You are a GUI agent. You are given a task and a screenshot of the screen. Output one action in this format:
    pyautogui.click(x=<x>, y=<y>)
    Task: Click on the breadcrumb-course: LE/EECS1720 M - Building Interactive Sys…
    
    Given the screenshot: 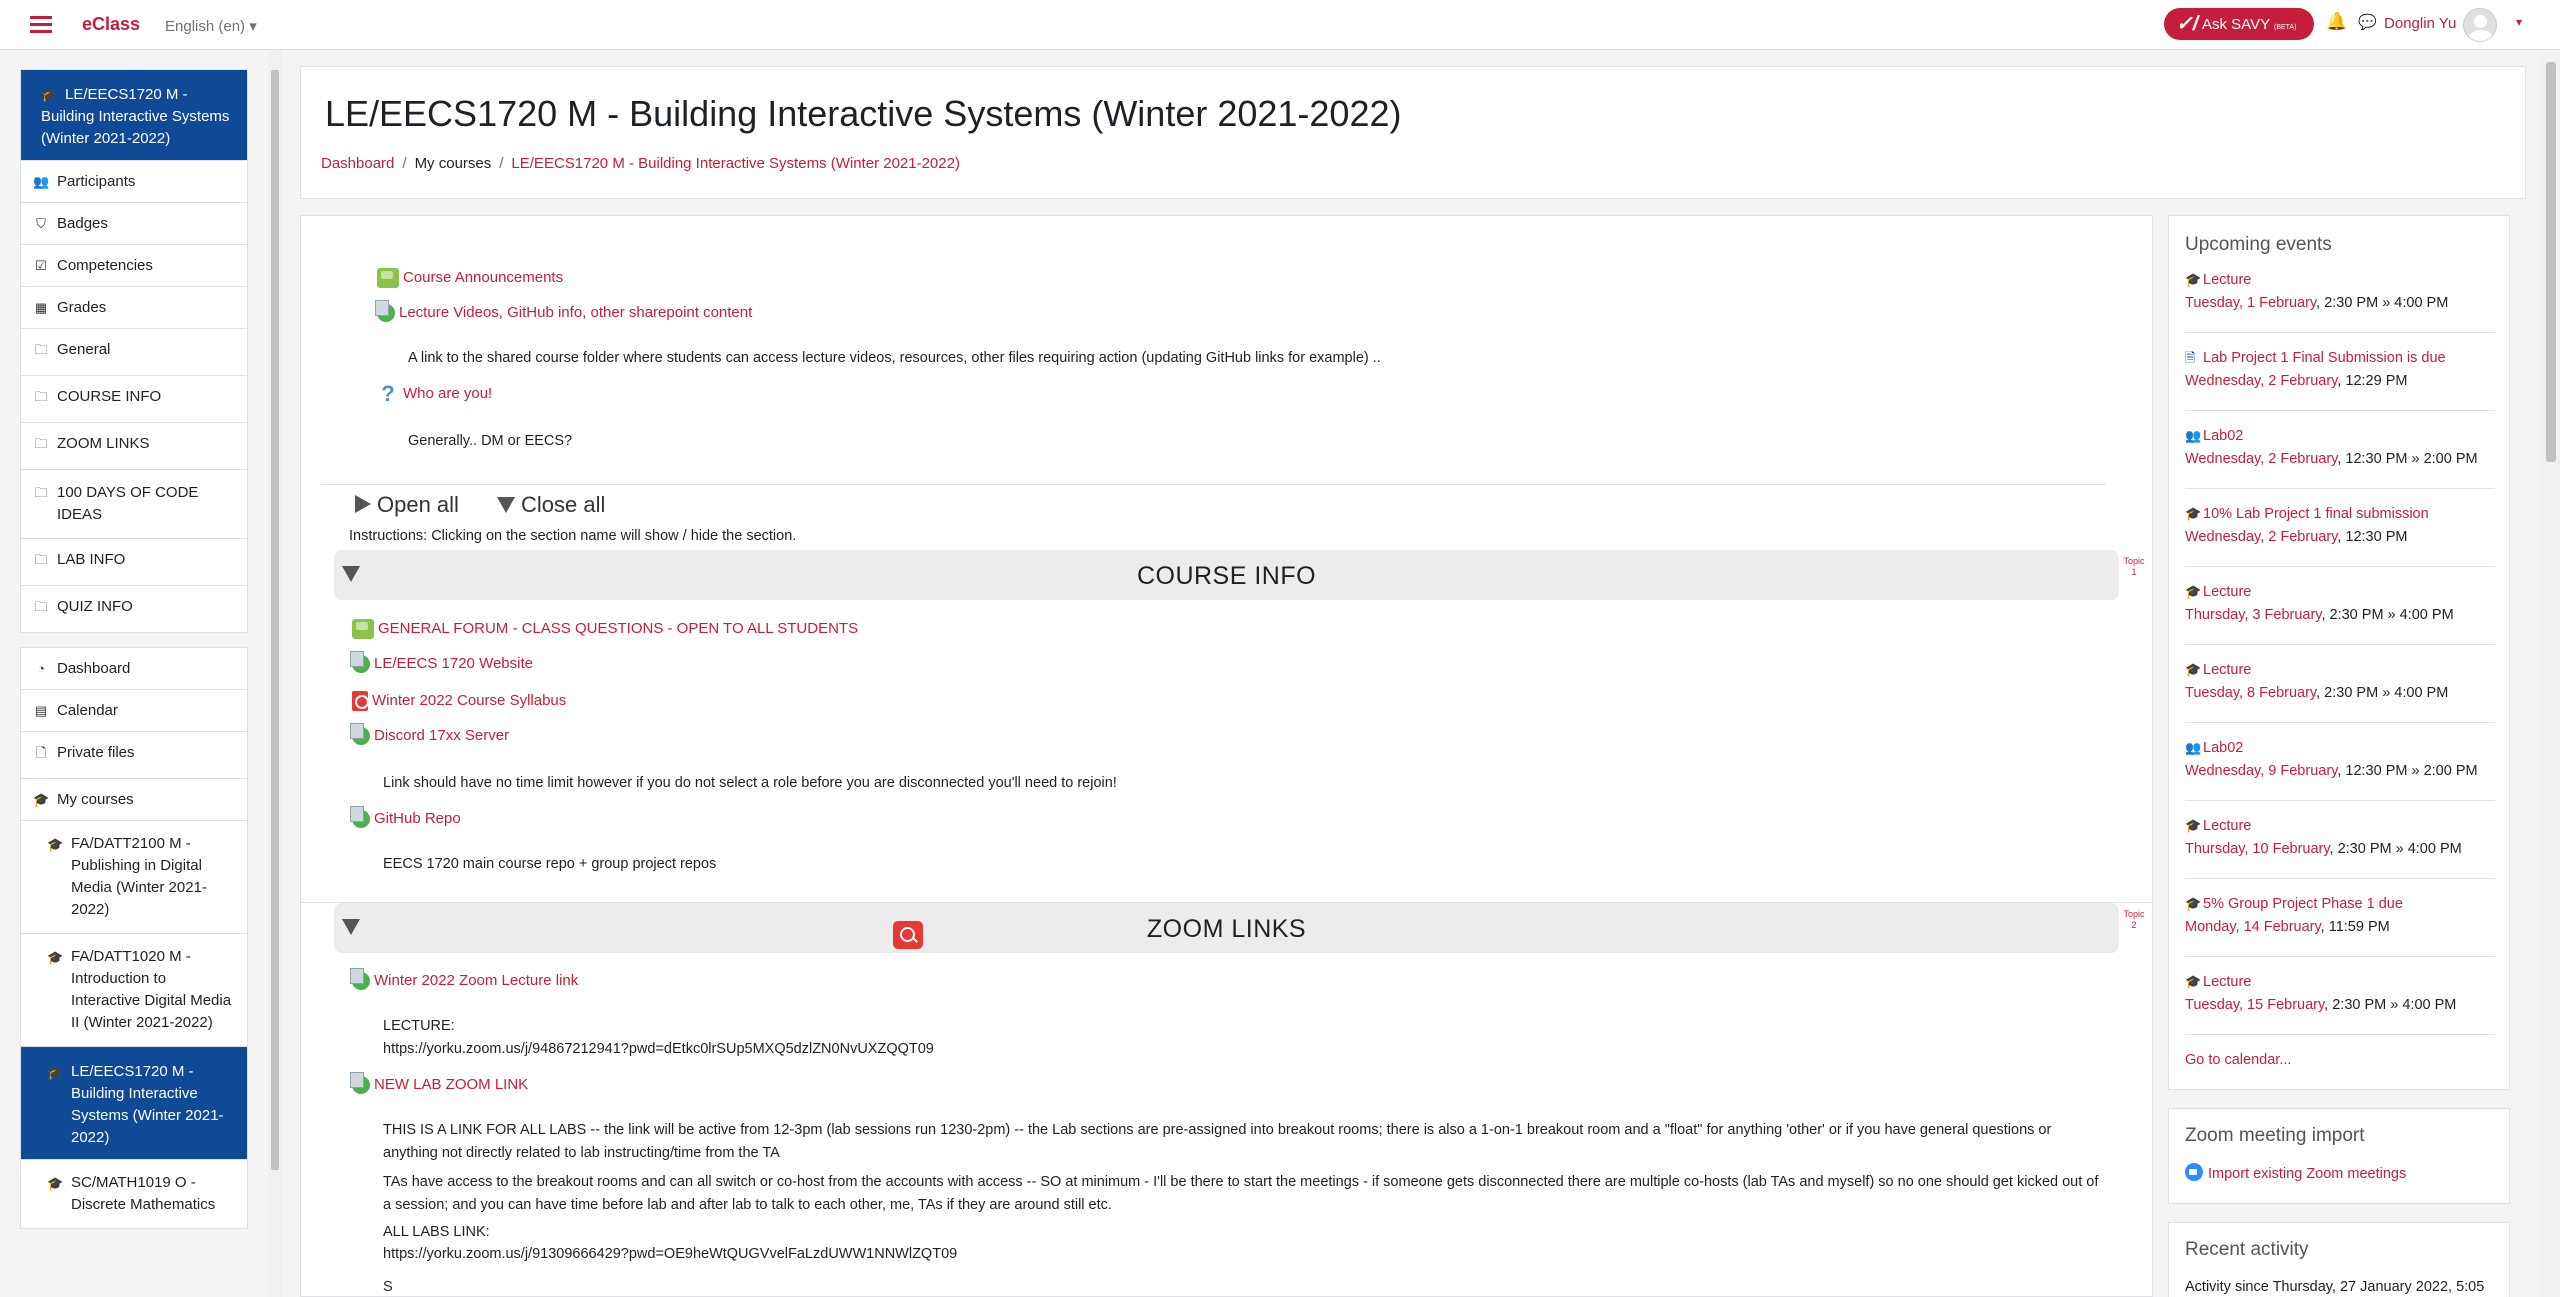 What is the action you would take?
    pyautogui.click(x=735, y=163)
    